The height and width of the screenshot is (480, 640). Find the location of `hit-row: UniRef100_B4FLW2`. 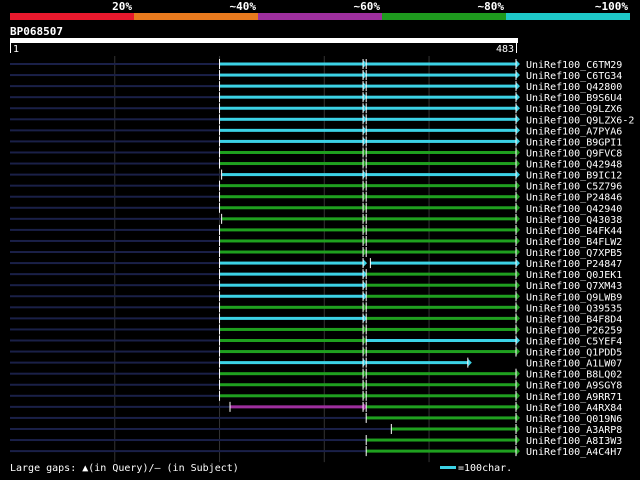

hit-row: UniRef100_B4FLW2 is located at coordinates (316, 241).